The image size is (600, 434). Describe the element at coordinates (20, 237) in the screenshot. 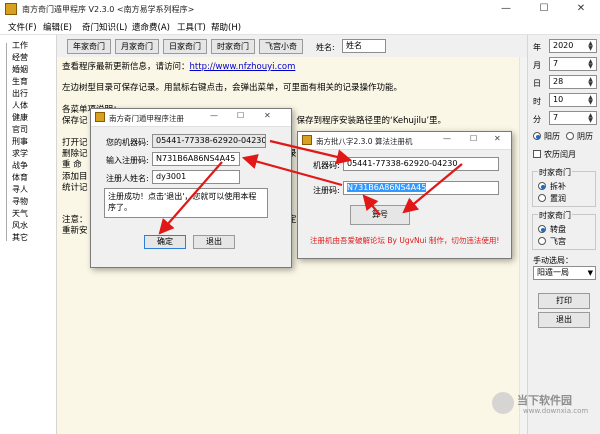

I see `tree-item: 其它` at that location.